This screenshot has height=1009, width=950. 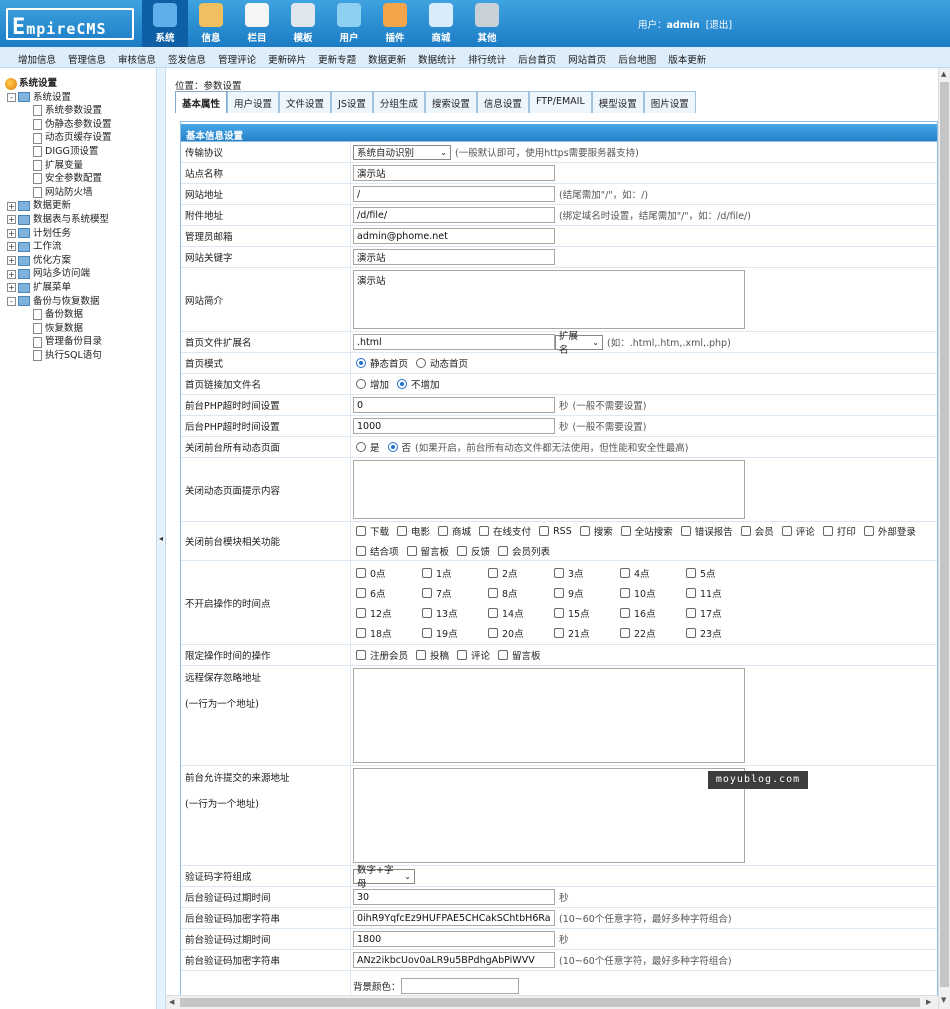 I want to click on module-checkbox: 错误报告, so click(x=705, y=531).